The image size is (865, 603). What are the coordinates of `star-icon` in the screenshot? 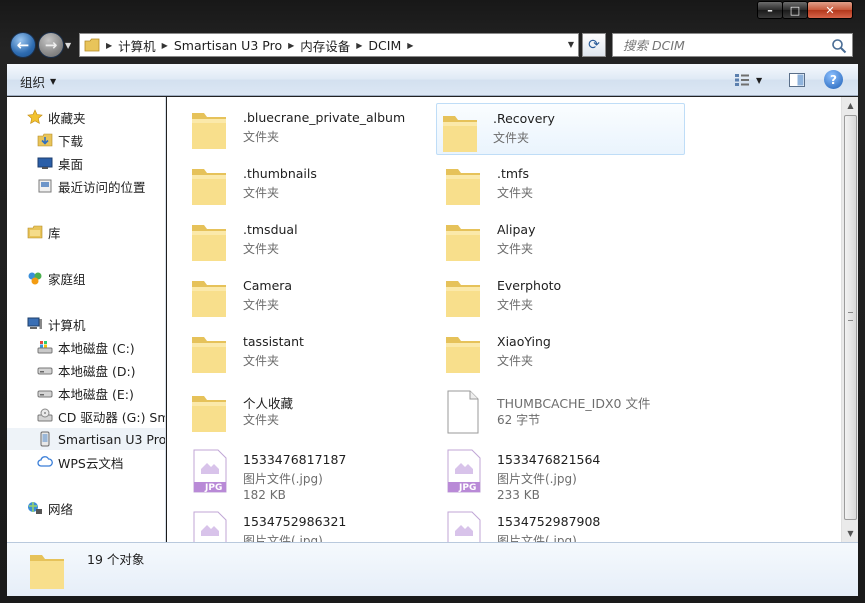 It's located at (35, 116).